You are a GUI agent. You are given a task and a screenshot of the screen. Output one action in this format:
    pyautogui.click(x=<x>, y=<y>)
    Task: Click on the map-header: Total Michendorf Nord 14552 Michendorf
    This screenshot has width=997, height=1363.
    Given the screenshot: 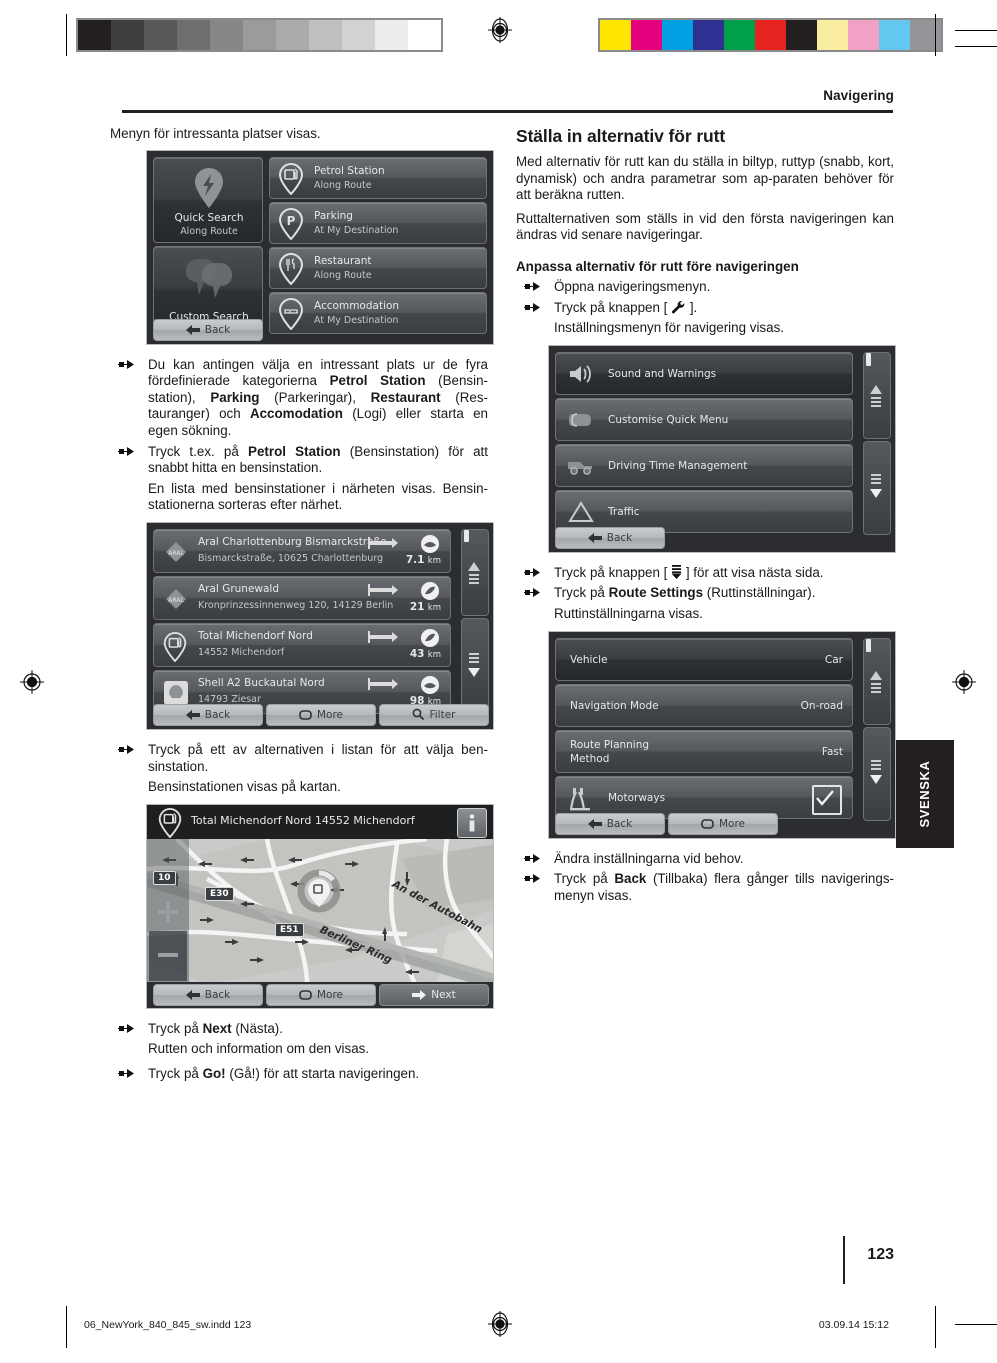 What is the action you would take?
    pyautogui.click(x=320, y=821)
    